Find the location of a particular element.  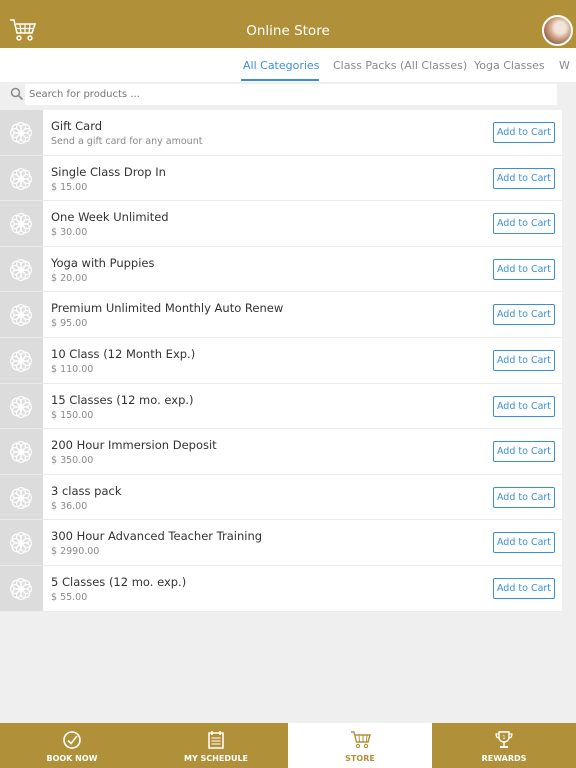

search-input is located at coordinates (291, 94).